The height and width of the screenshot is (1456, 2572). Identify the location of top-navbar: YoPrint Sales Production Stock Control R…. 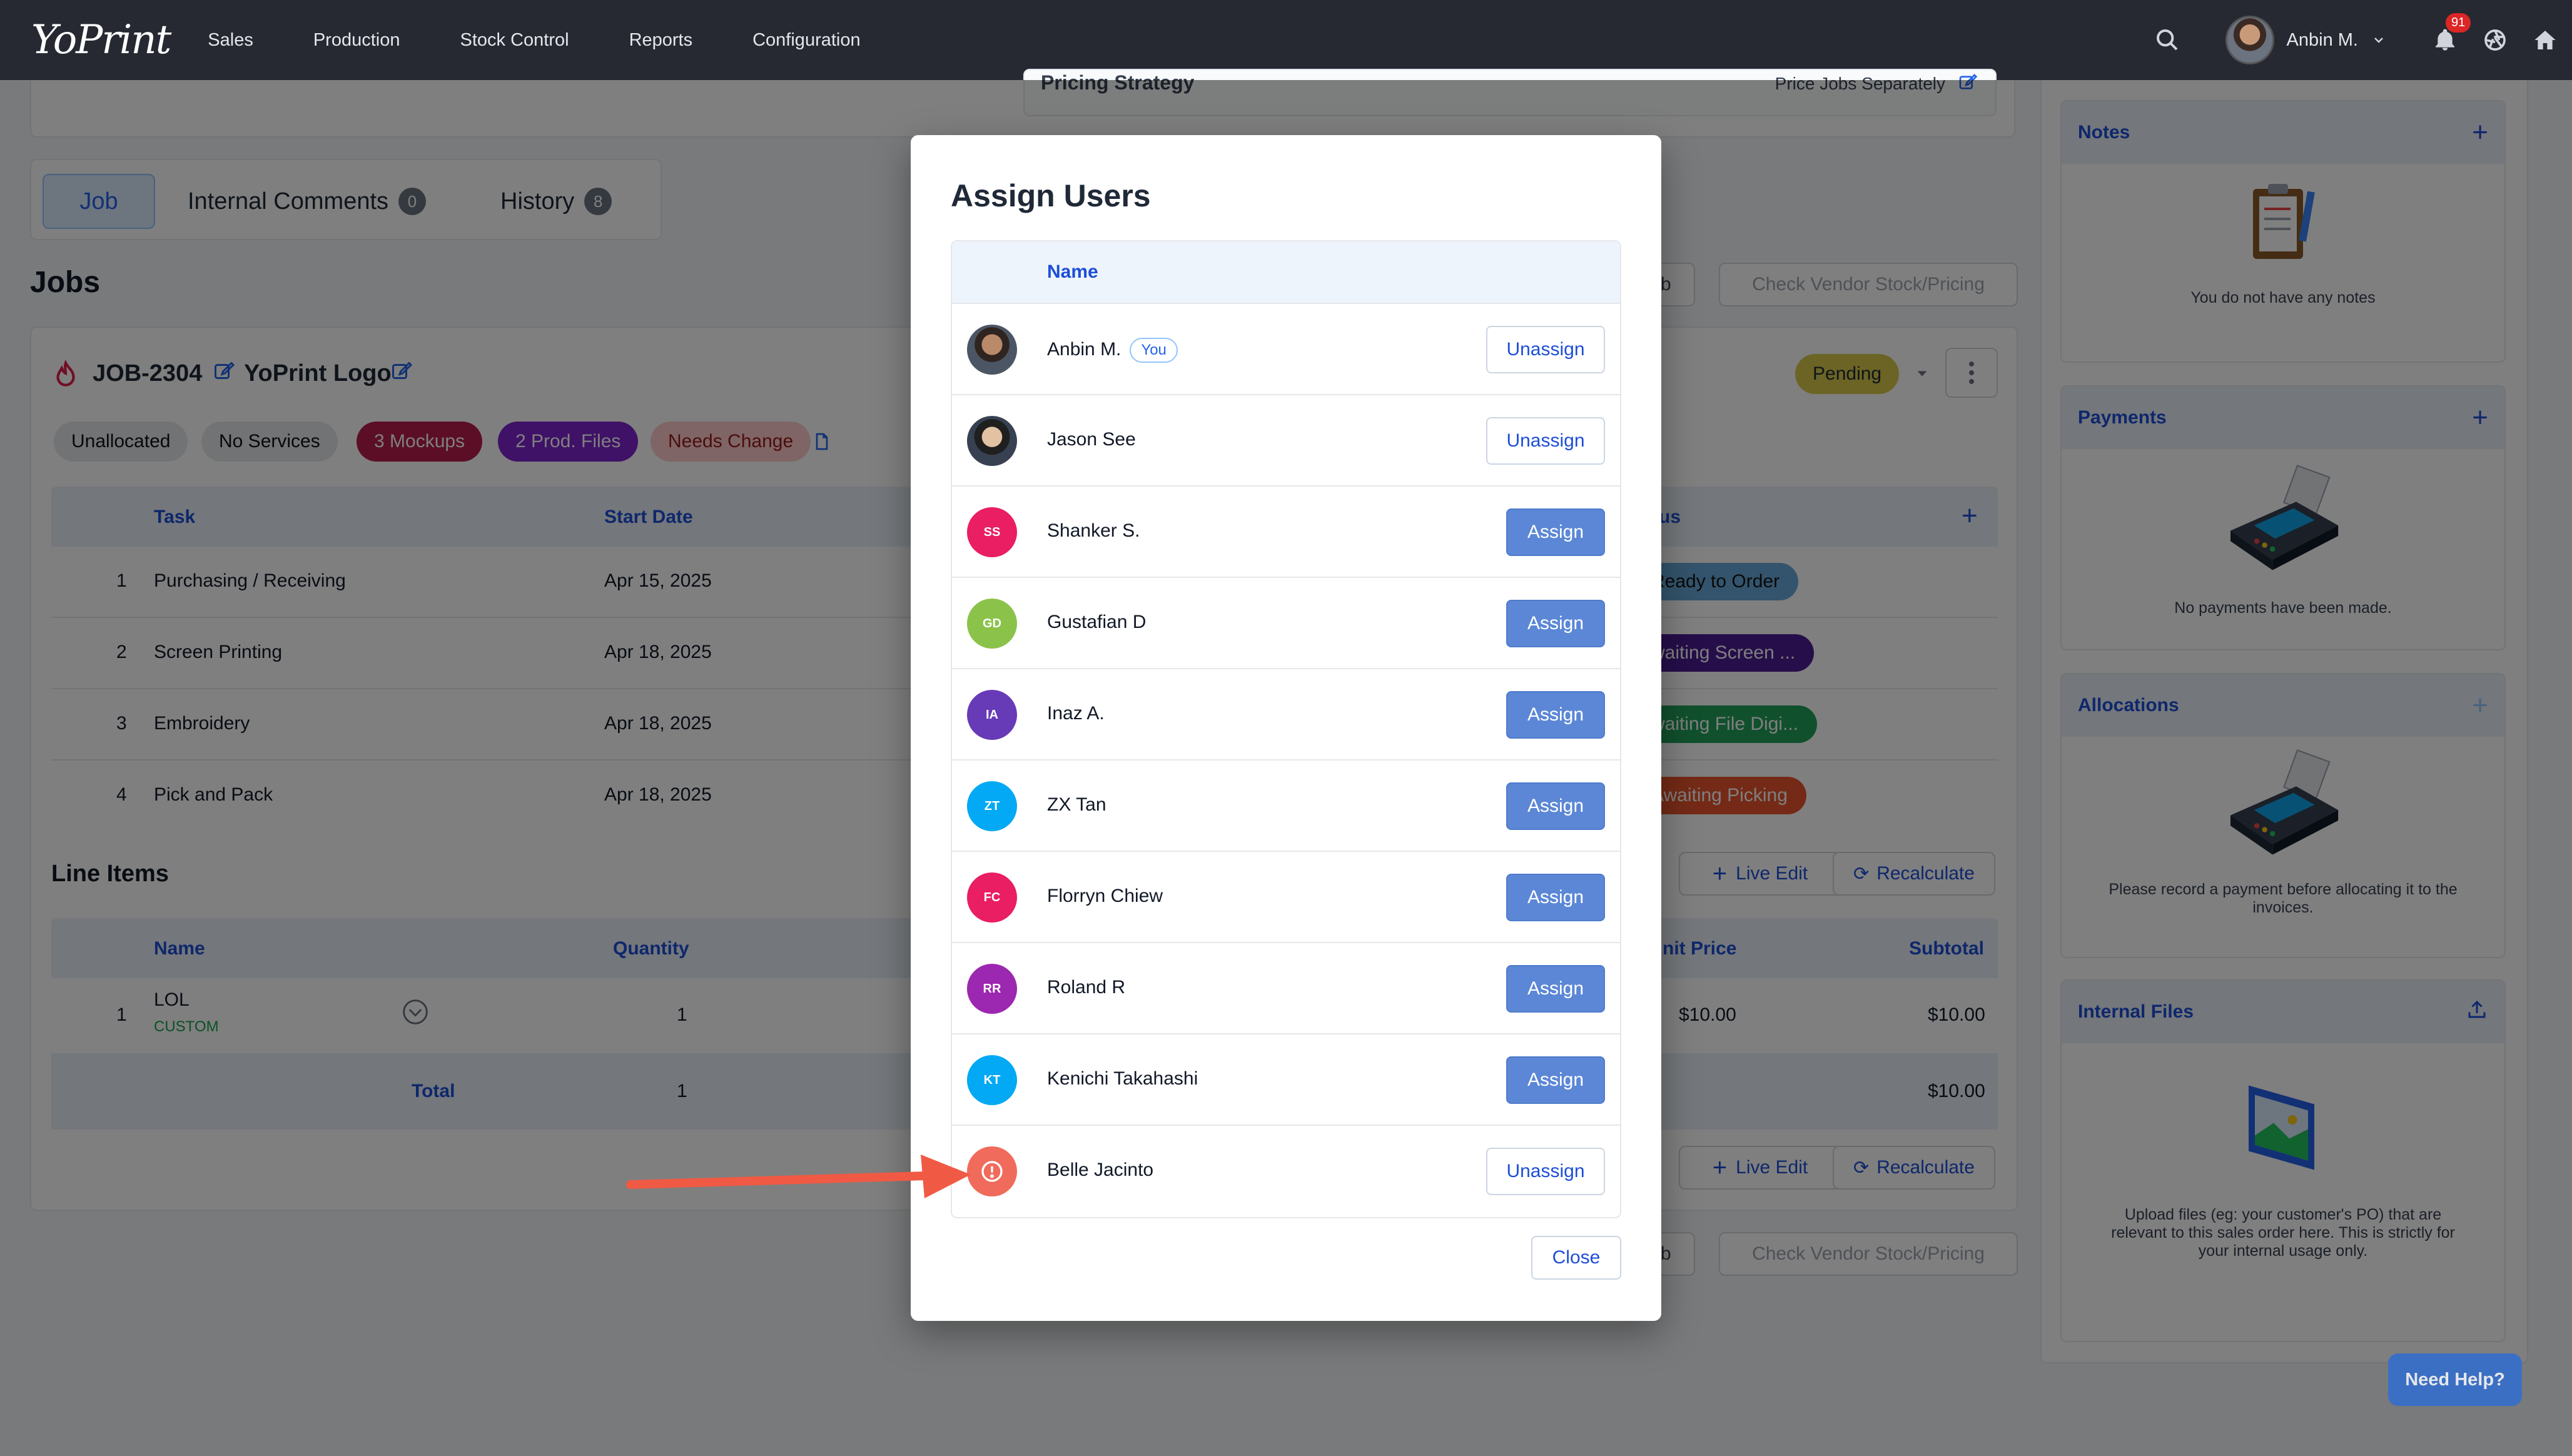
(1286, 40).